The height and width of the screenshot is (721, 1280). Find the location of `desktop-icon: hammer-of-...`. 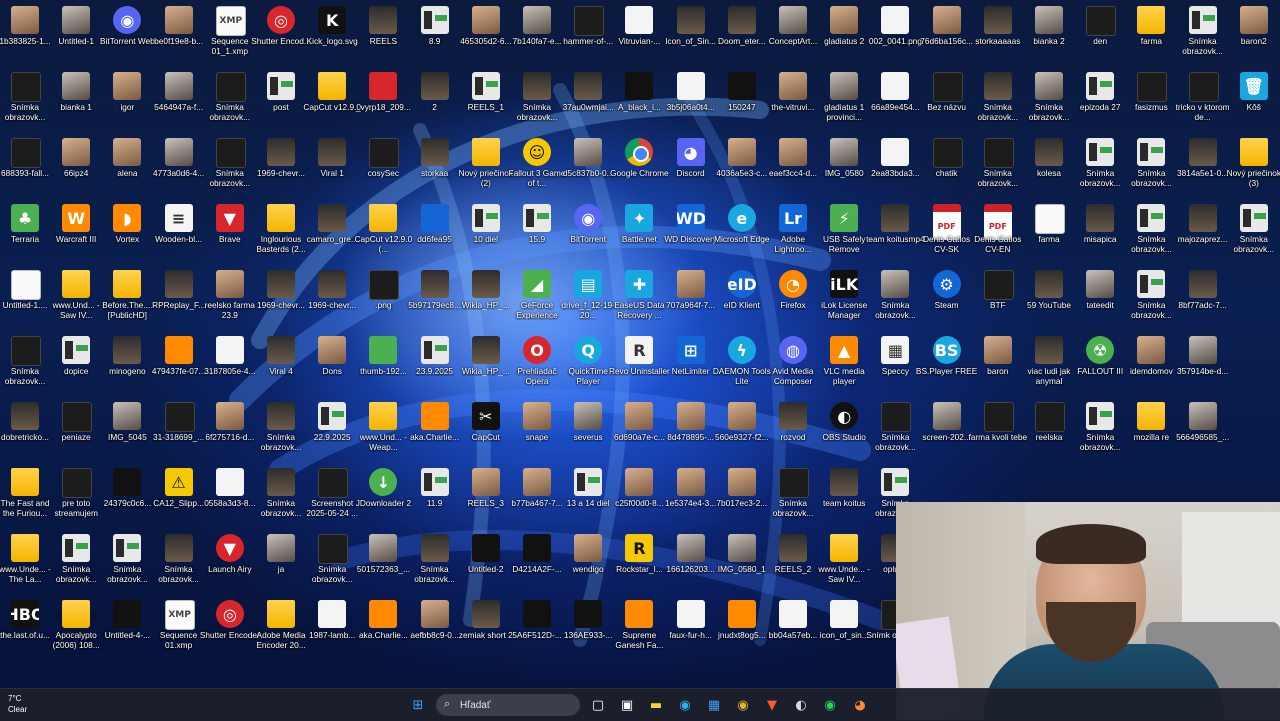

desktop-icon: hammer-of-... is located at coordinates (588, 35).